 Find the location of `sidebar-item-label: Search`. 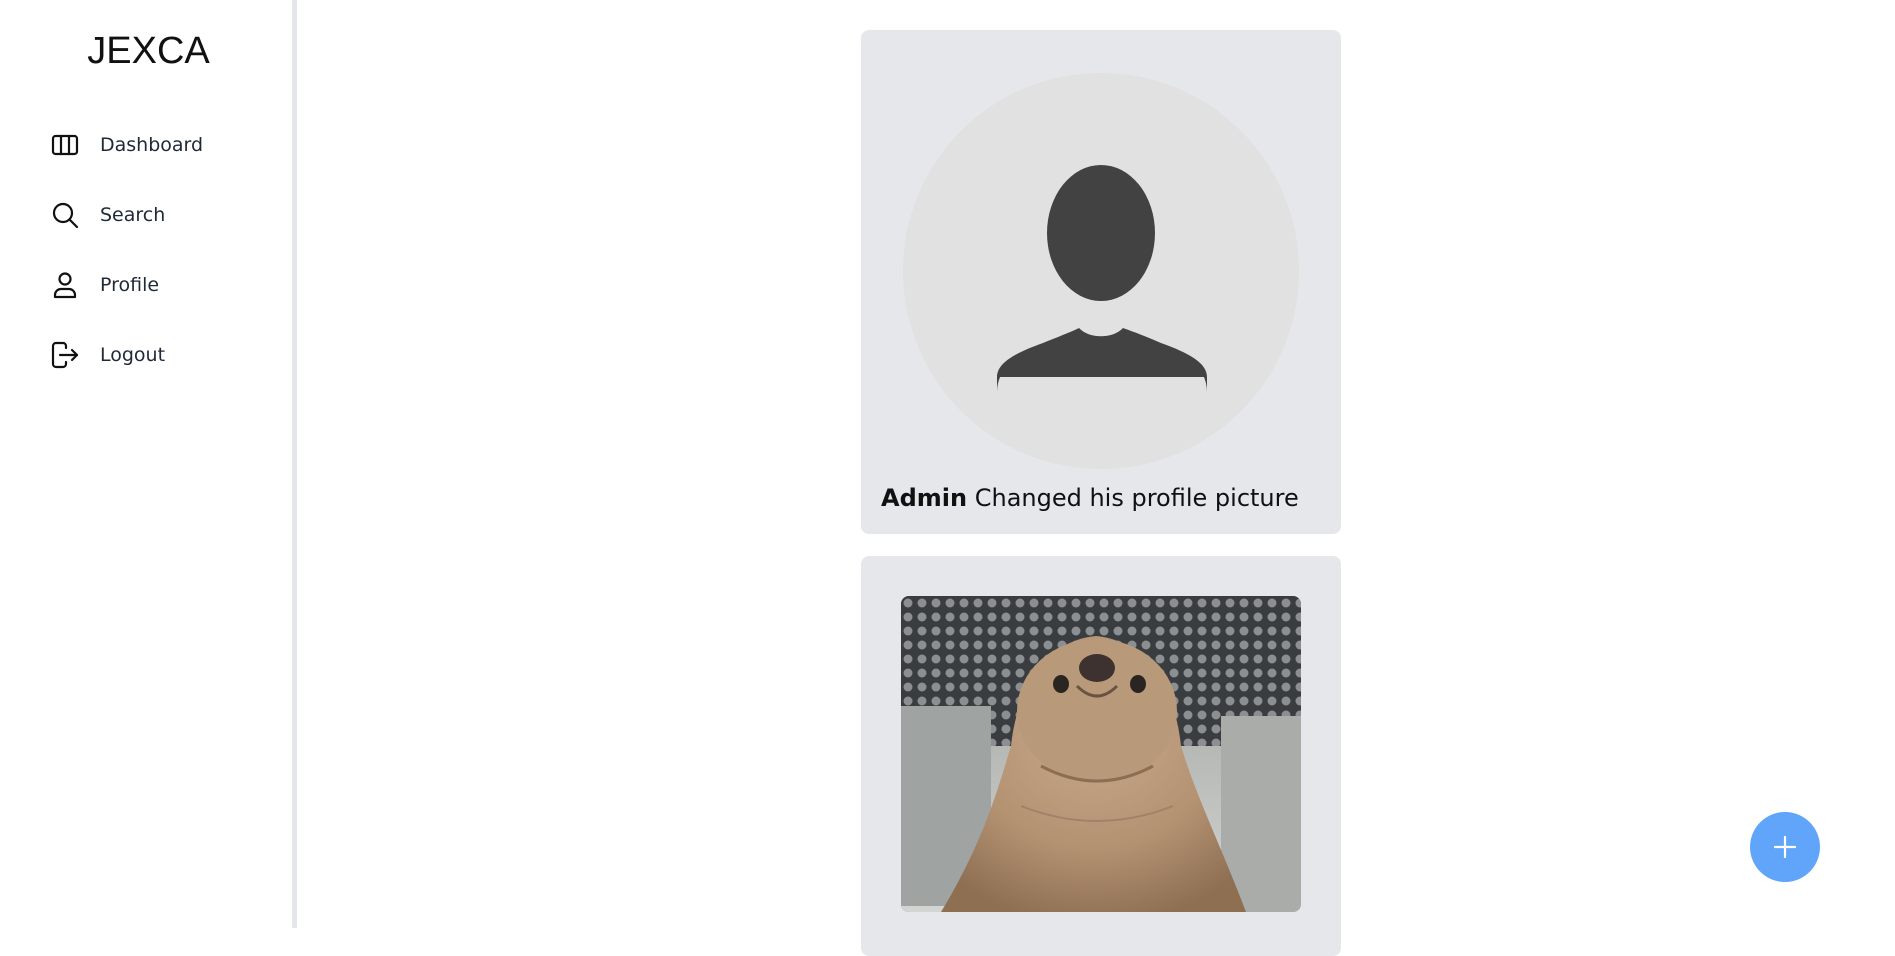

sidebar-item-label: Search is located at coordinates (133, 215).